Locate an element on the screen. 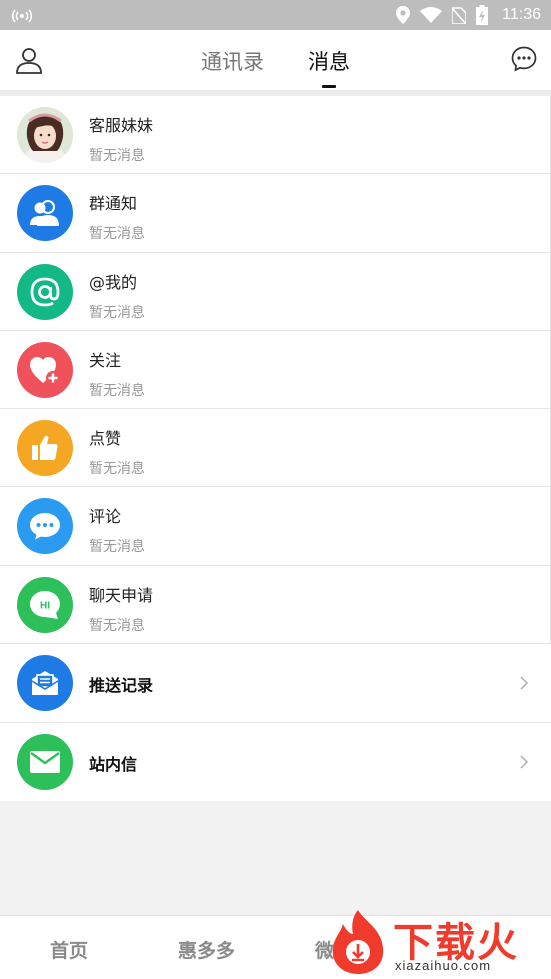  tab-bar: 通讯录 消息 is located at coordinates (275, 60).